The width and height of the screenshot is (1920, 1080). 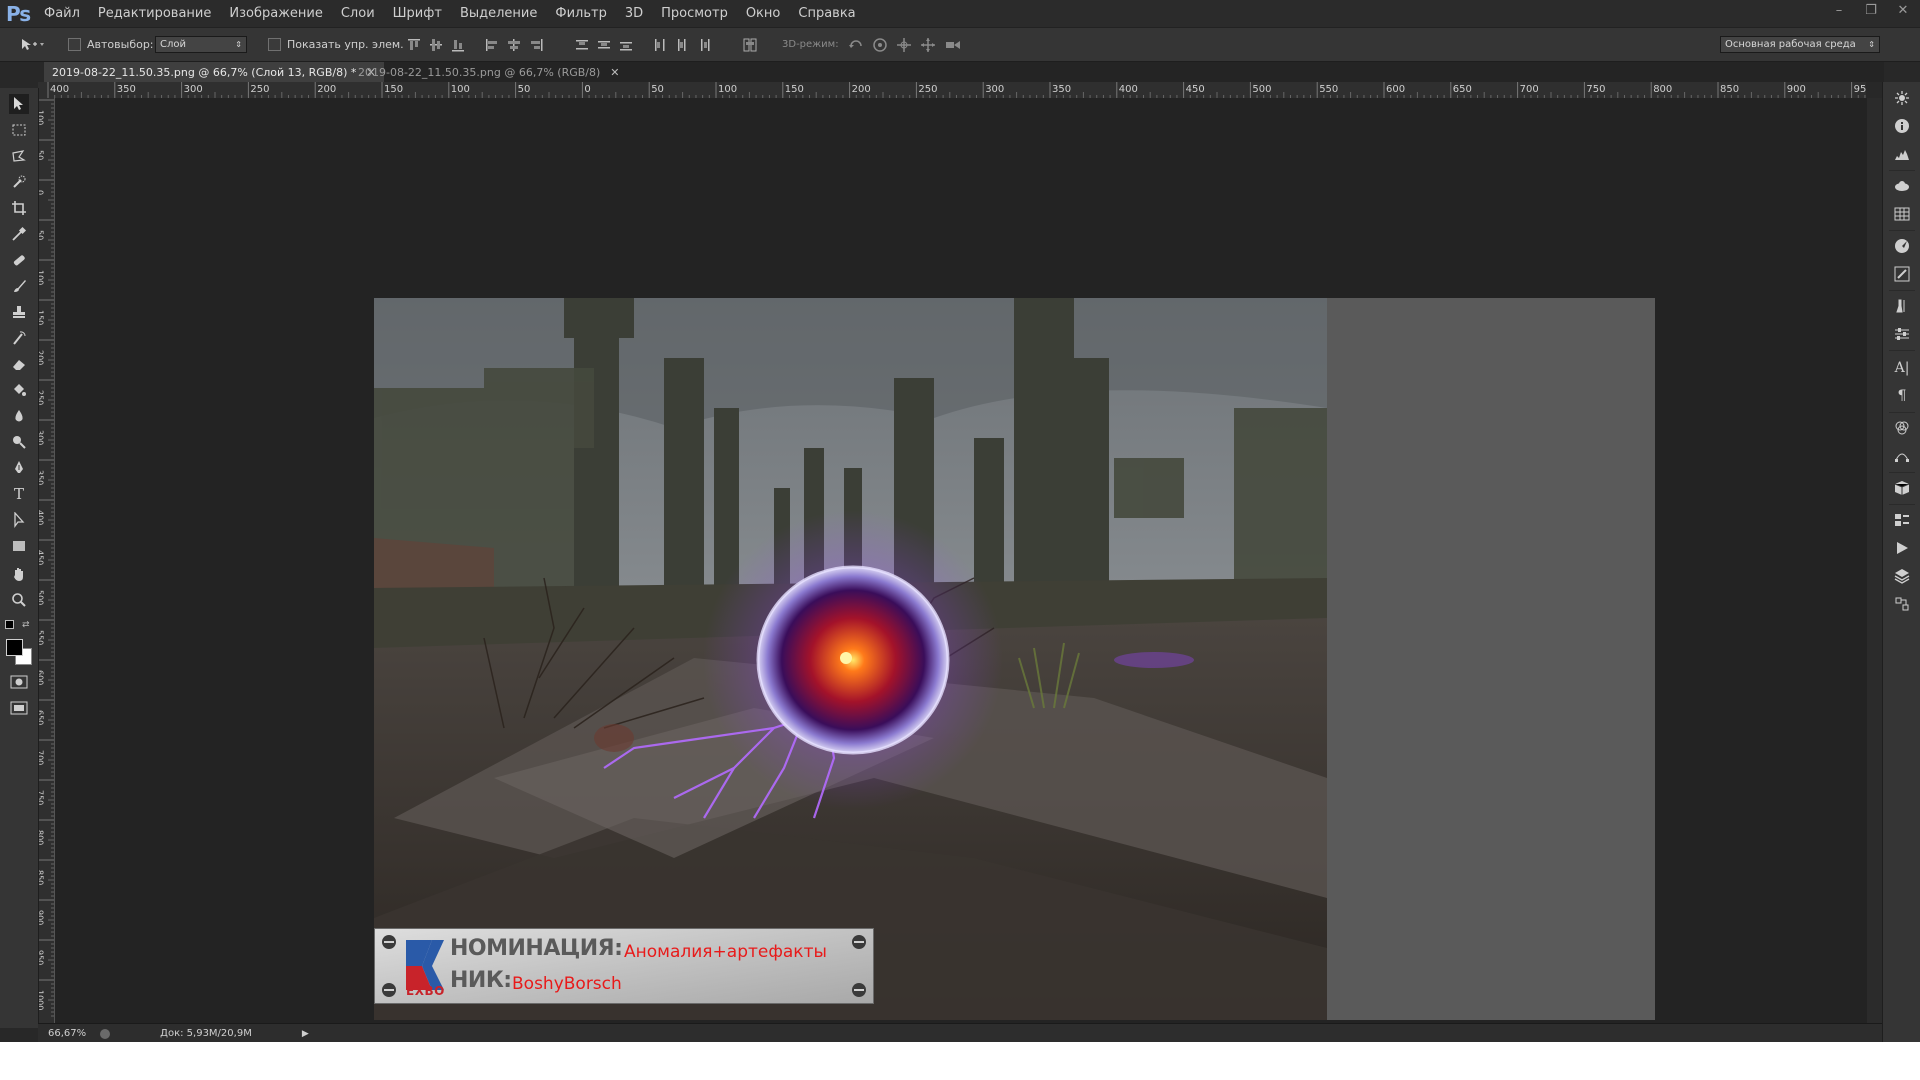 What do you see at coordinates (1902, 520) in the screenshot?
I see `properties-icon` at bounding box center [1902, 520].